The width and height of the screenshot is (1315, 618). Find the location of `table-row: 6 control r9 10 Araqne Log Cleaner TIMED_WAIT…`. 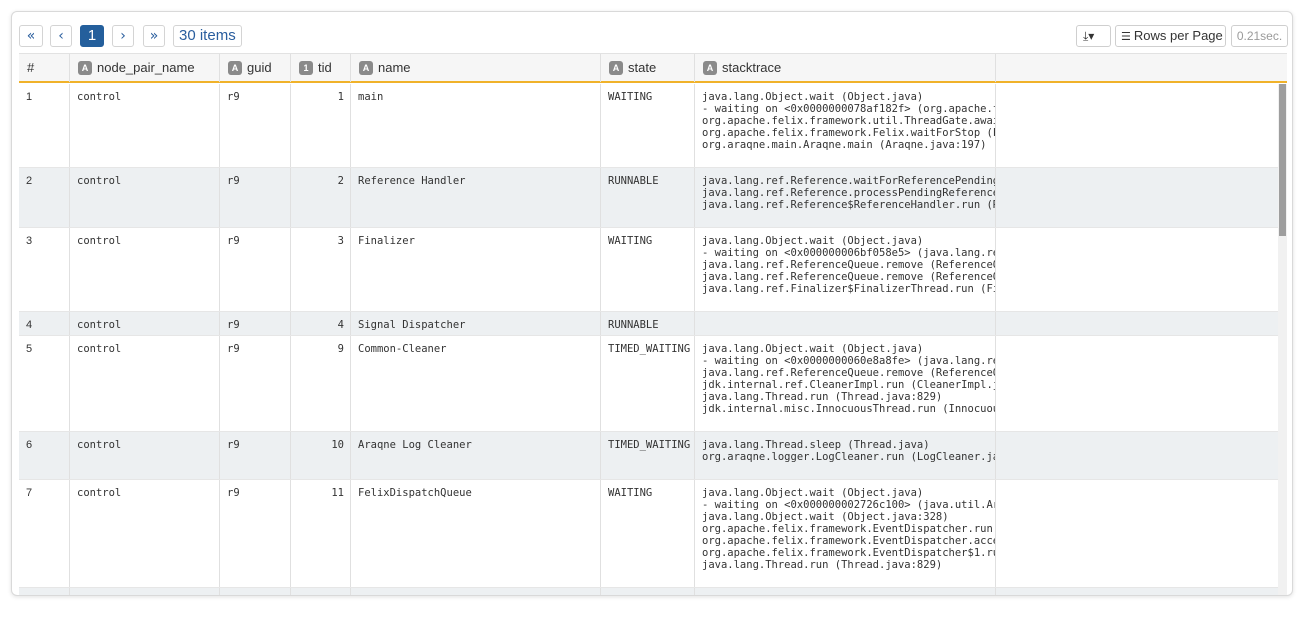

table-row: 6 control r9 10 Araqne Log Cleaner TIMED_WAIT… is located at coordinates (653, 456).